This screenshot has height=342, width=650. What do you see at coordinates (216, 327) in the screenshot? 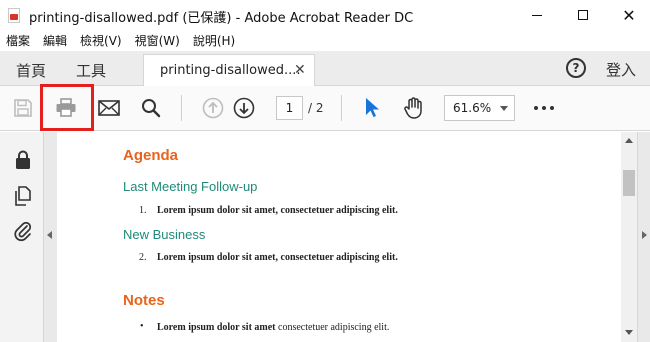
I see `notes-item-bold: Lorem ipsum dolor sit amet` at bounding box center [216, 327].